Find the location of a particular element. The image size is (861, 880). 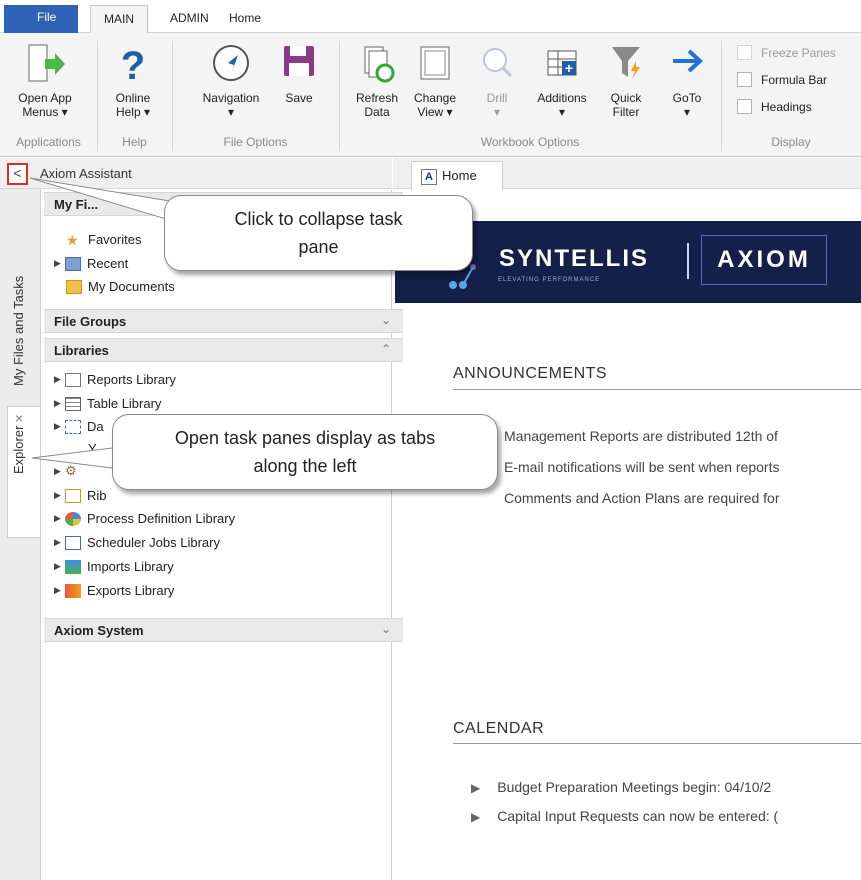

library-item-data: ▶ Da is located at coordinates (79, 426).